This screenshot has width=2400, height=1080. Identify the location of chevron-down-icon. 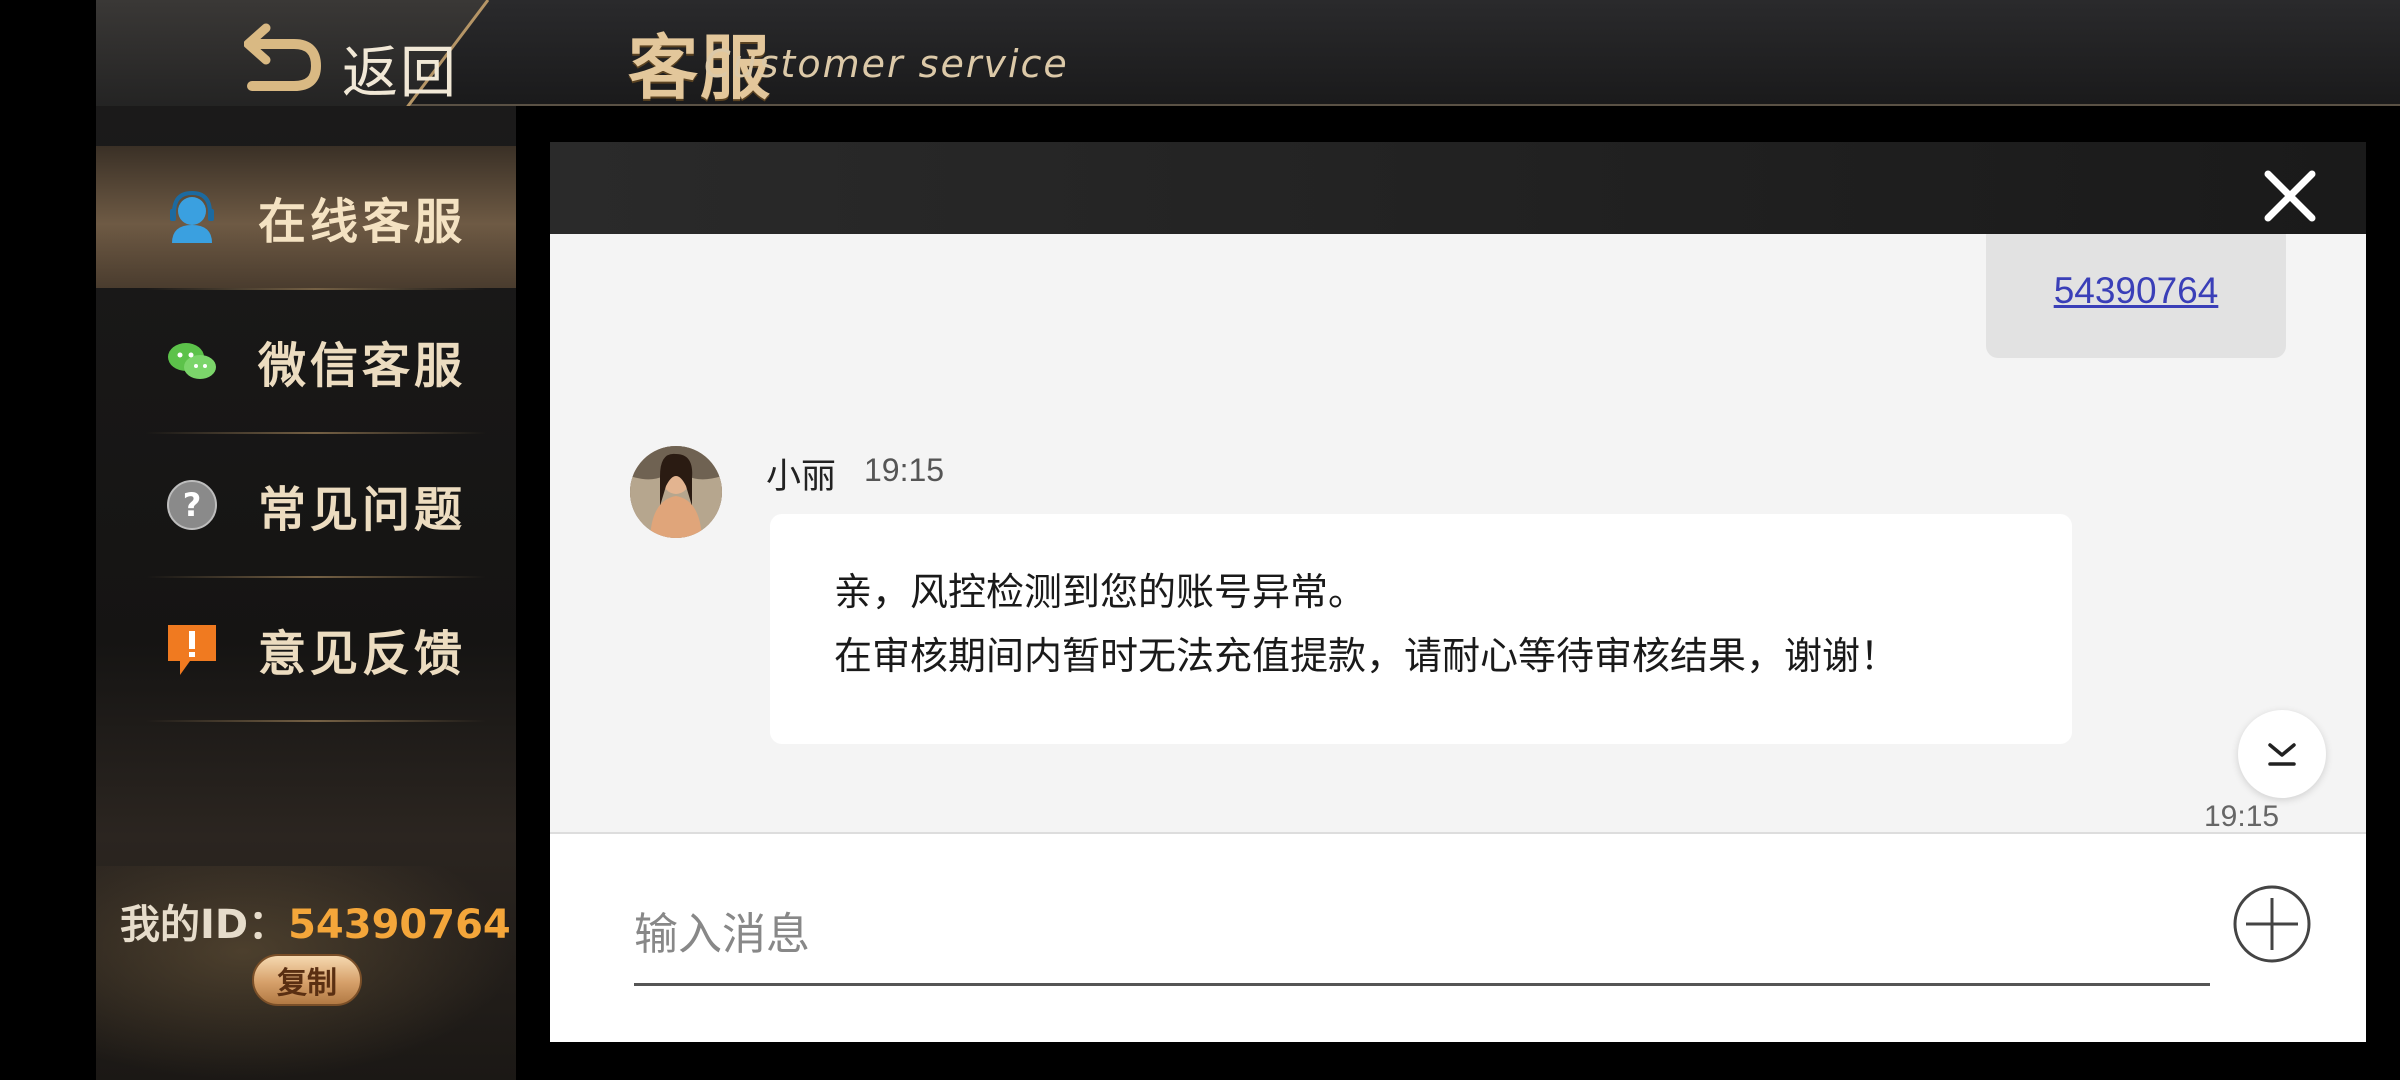
(2282, 754).